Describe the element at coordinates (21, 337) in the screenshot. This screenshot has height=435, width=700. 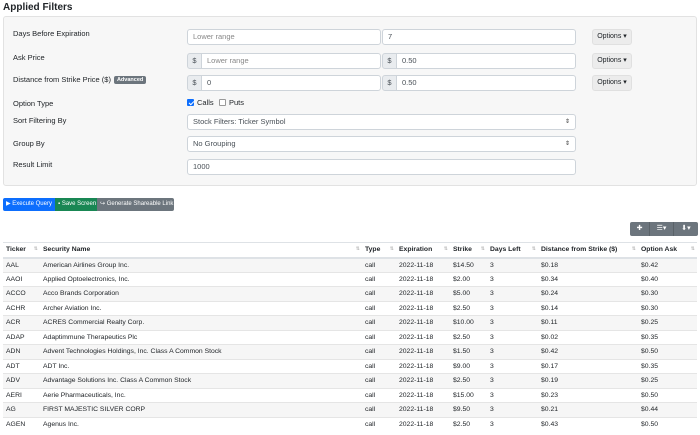
I see `table-cell-link: ADAP` at that location.